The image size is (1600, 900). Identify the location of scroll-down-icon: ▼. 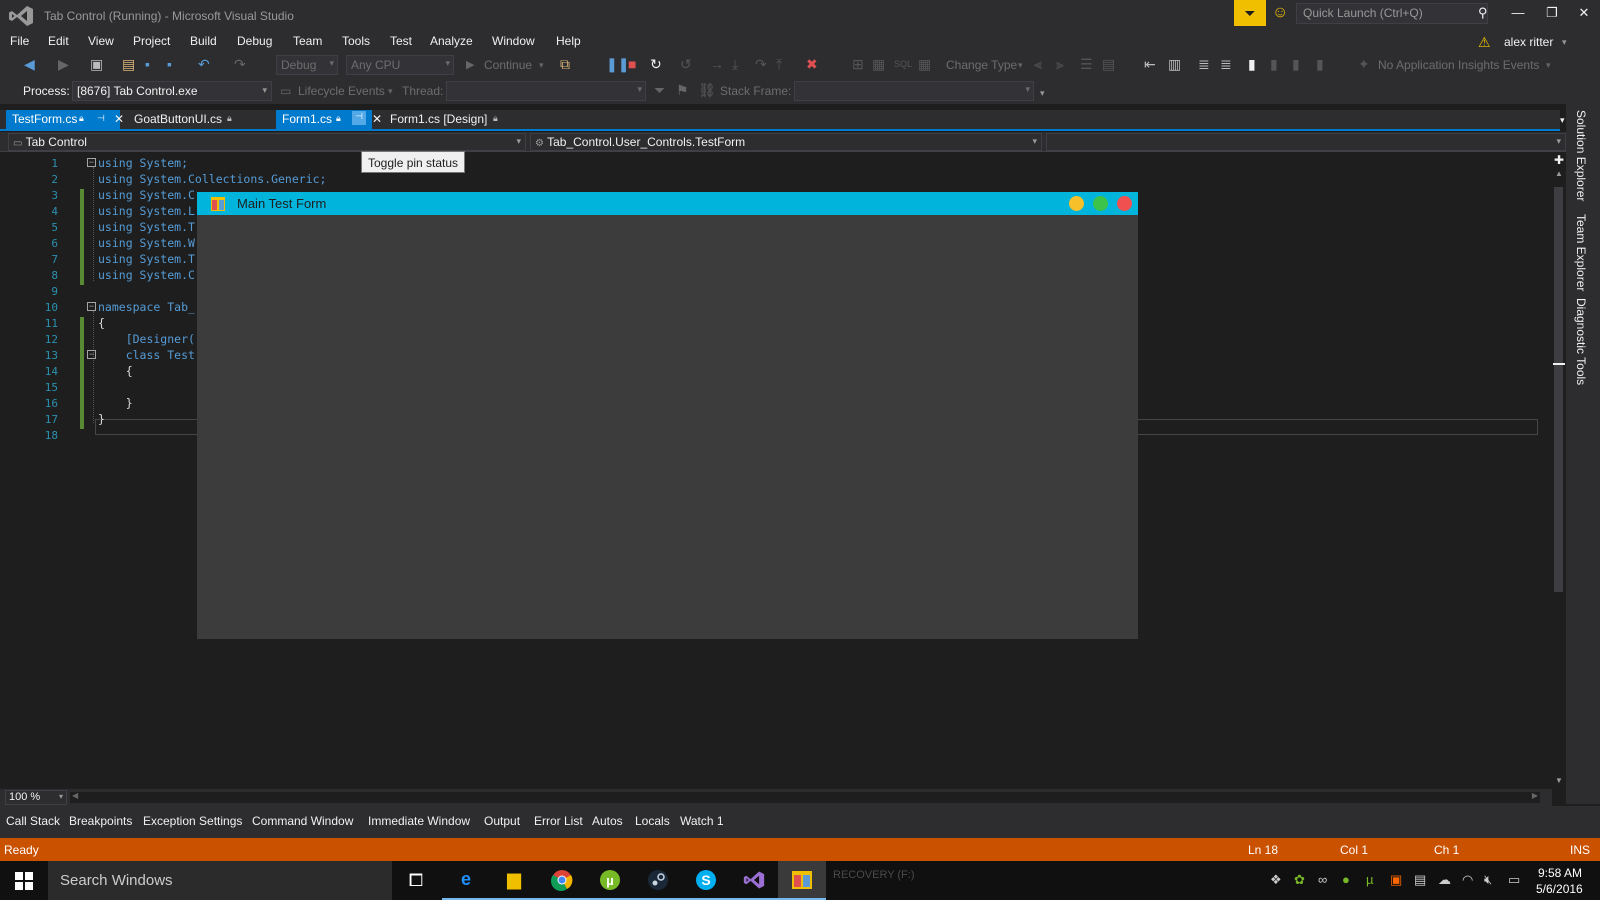
(1559, 780).